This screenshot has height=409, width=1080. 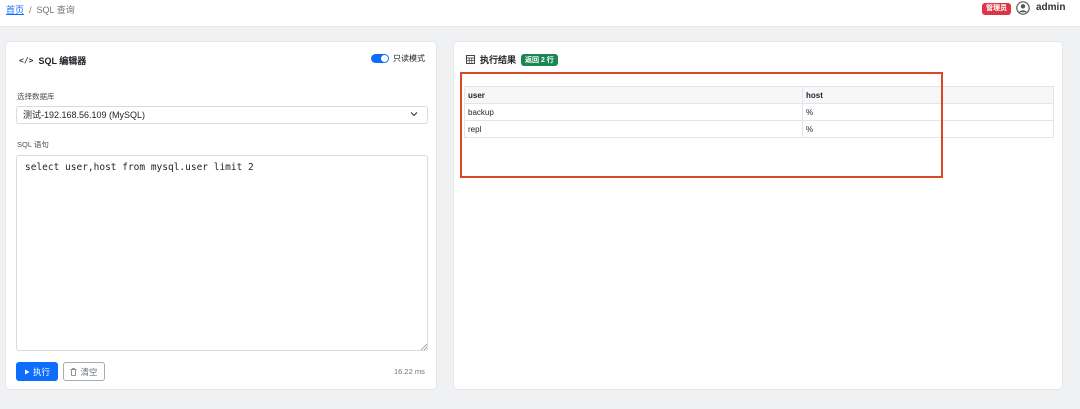 What do you see at coordinates (540, 13) in the screenshot?
I see `top-bar: 首页 / SQL 查询 管理员 admin` at bounding box center [540, 13].